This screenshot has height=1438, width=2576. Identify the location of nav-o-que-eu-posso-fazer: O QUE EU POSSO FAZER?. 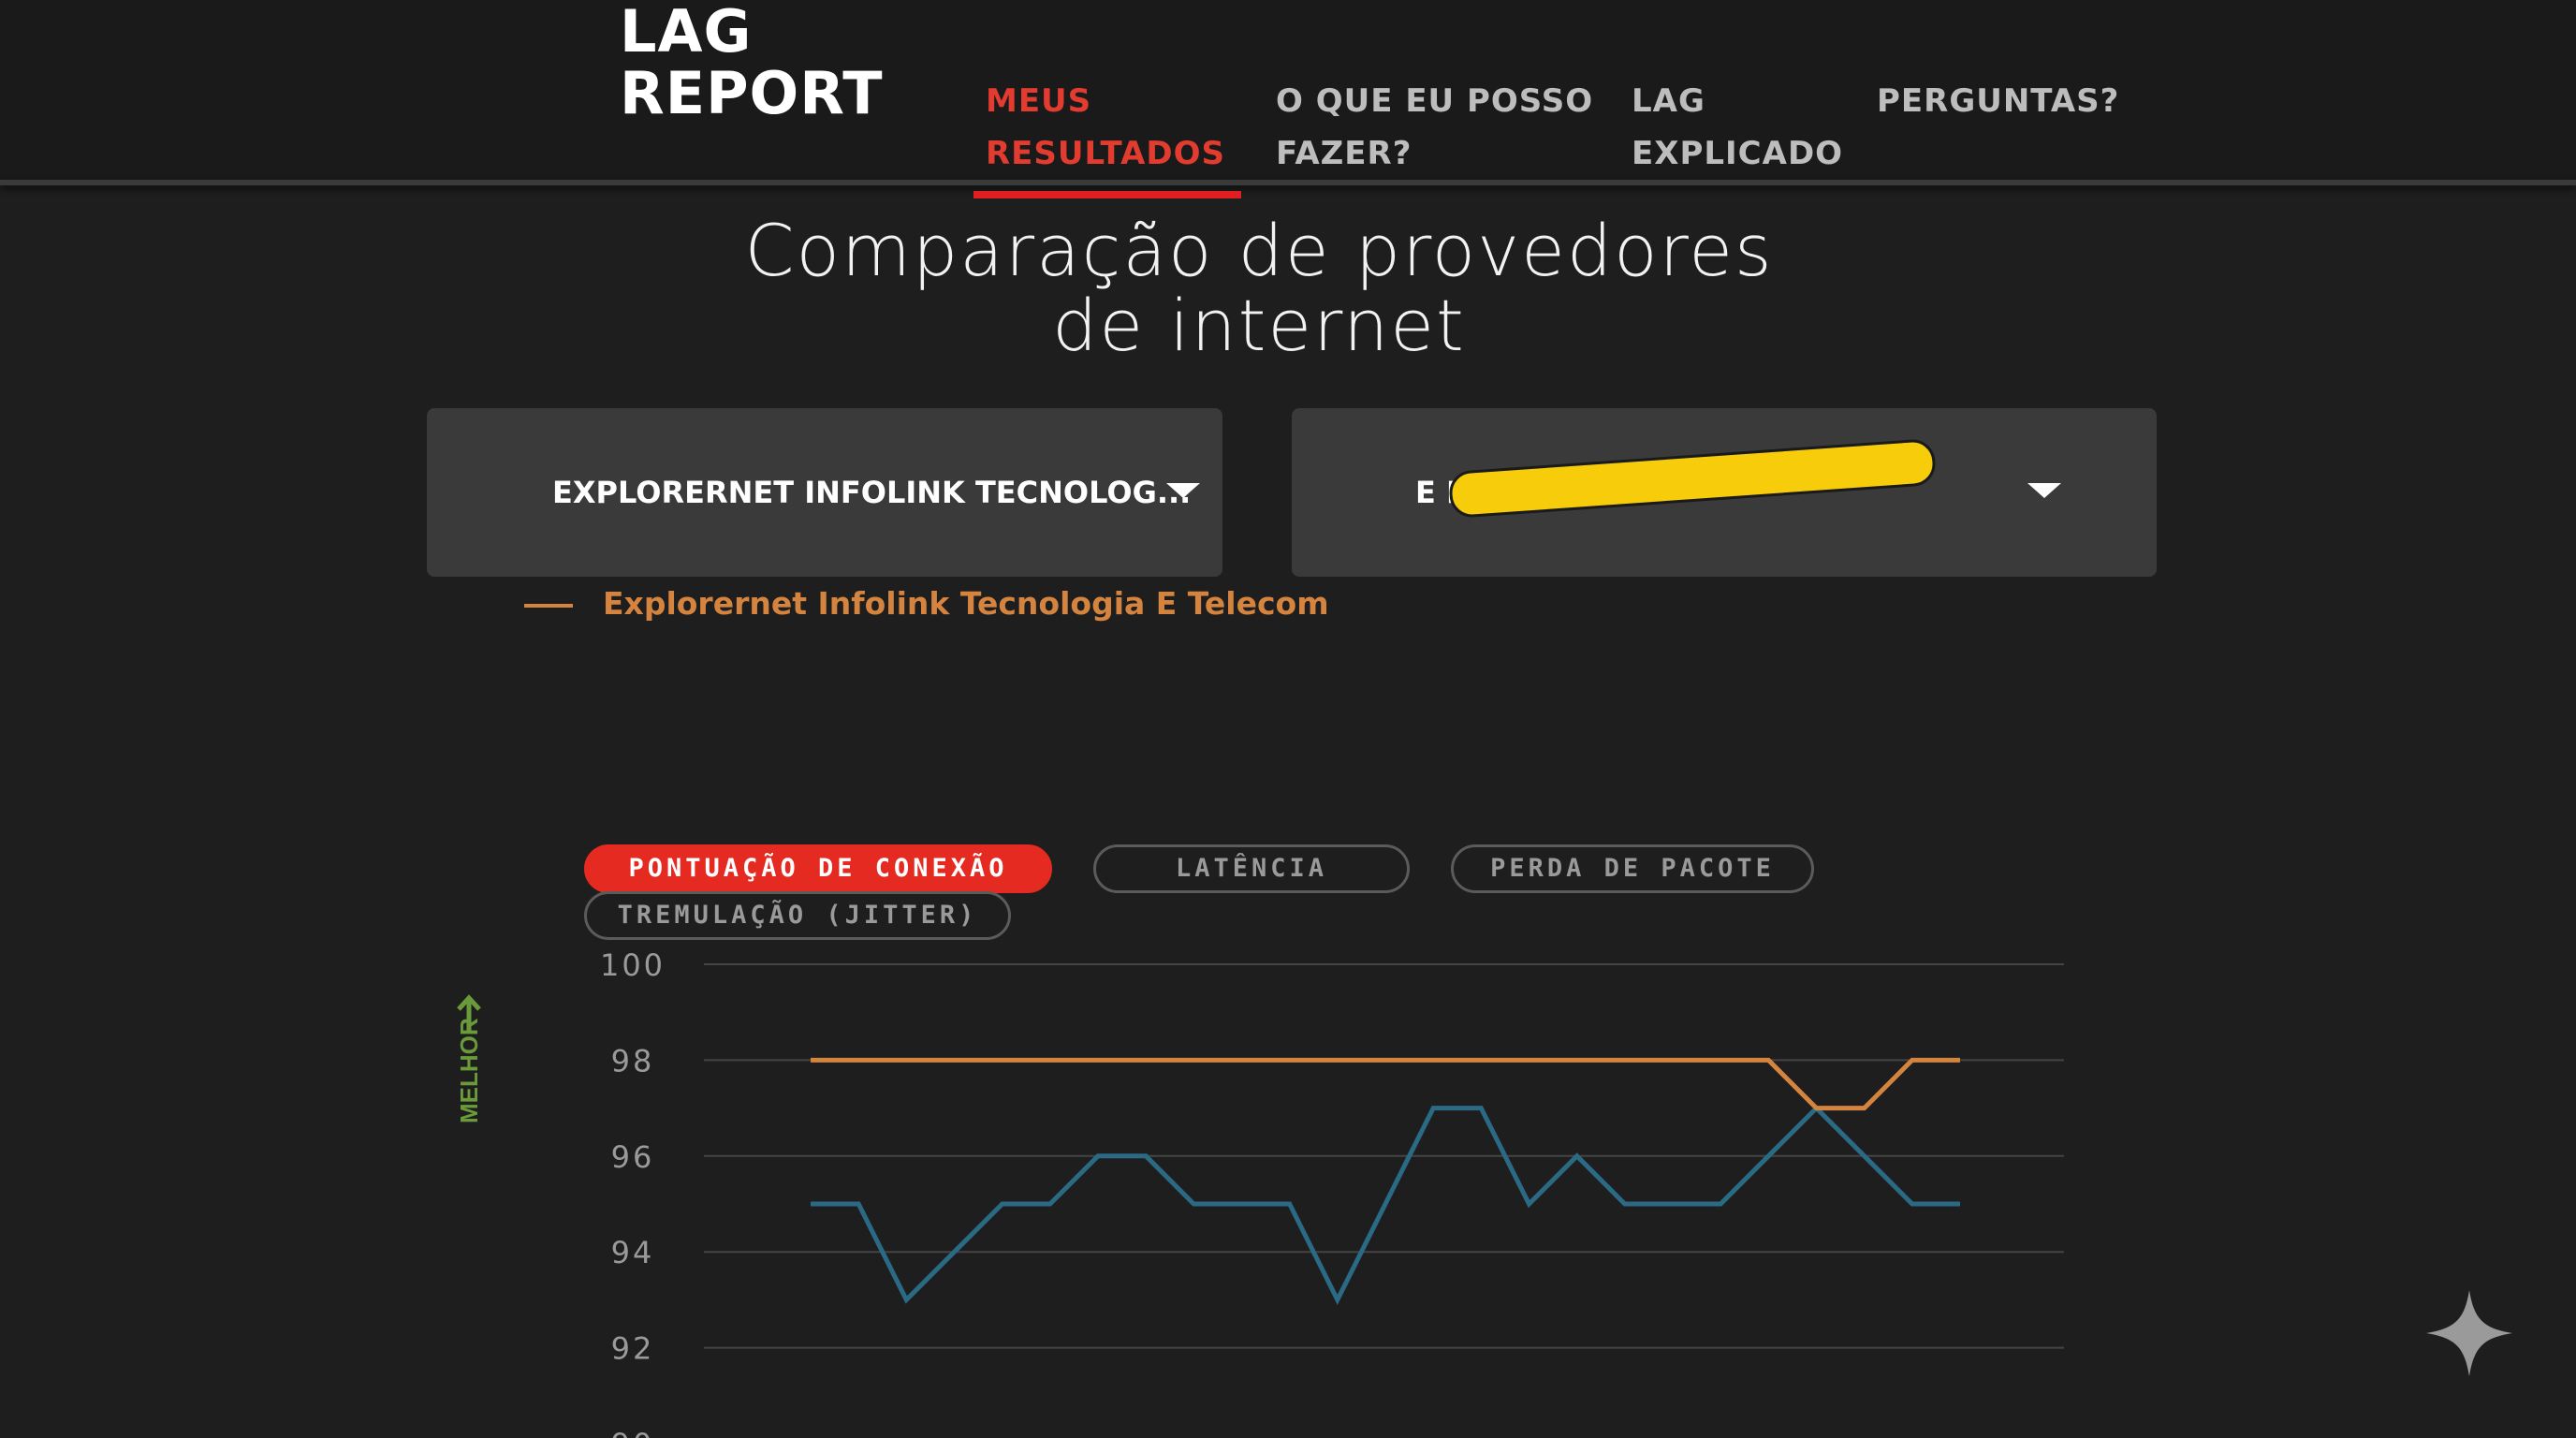
(1434, 127).